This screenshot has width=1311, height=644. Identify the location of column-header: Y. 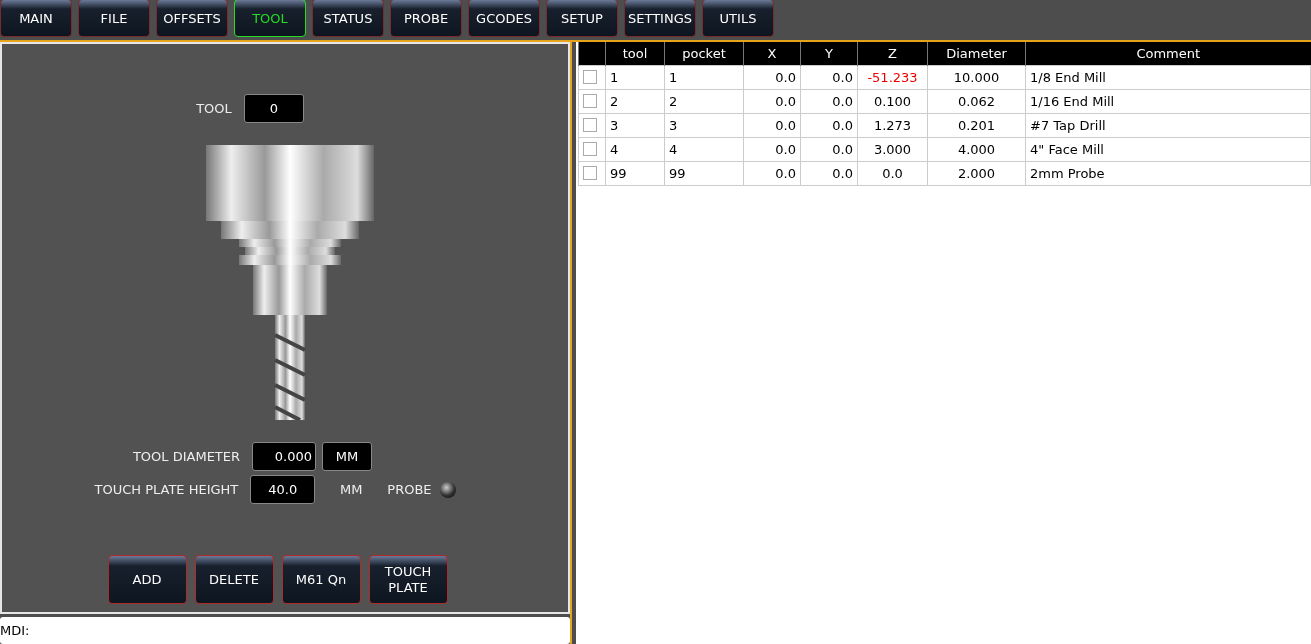
(829, 53).